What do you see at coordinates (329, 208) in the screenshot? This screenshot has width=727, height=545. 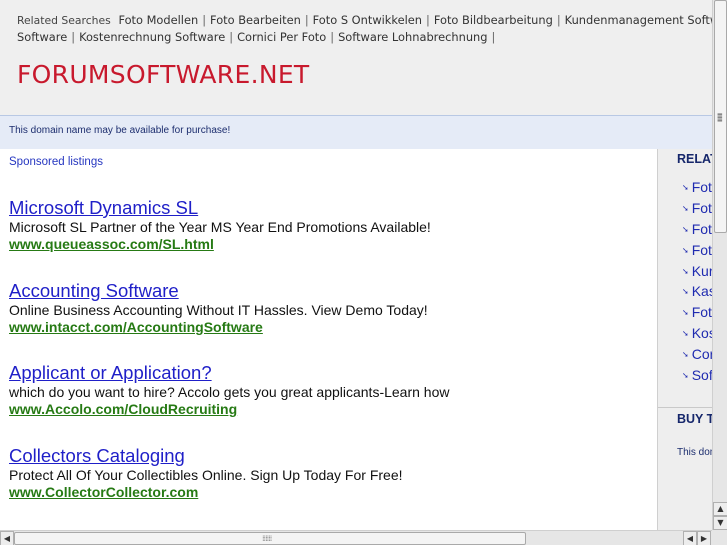 I see `listing-title-link: Microsoft Dynamics SL` at bounding box center [329, 208].